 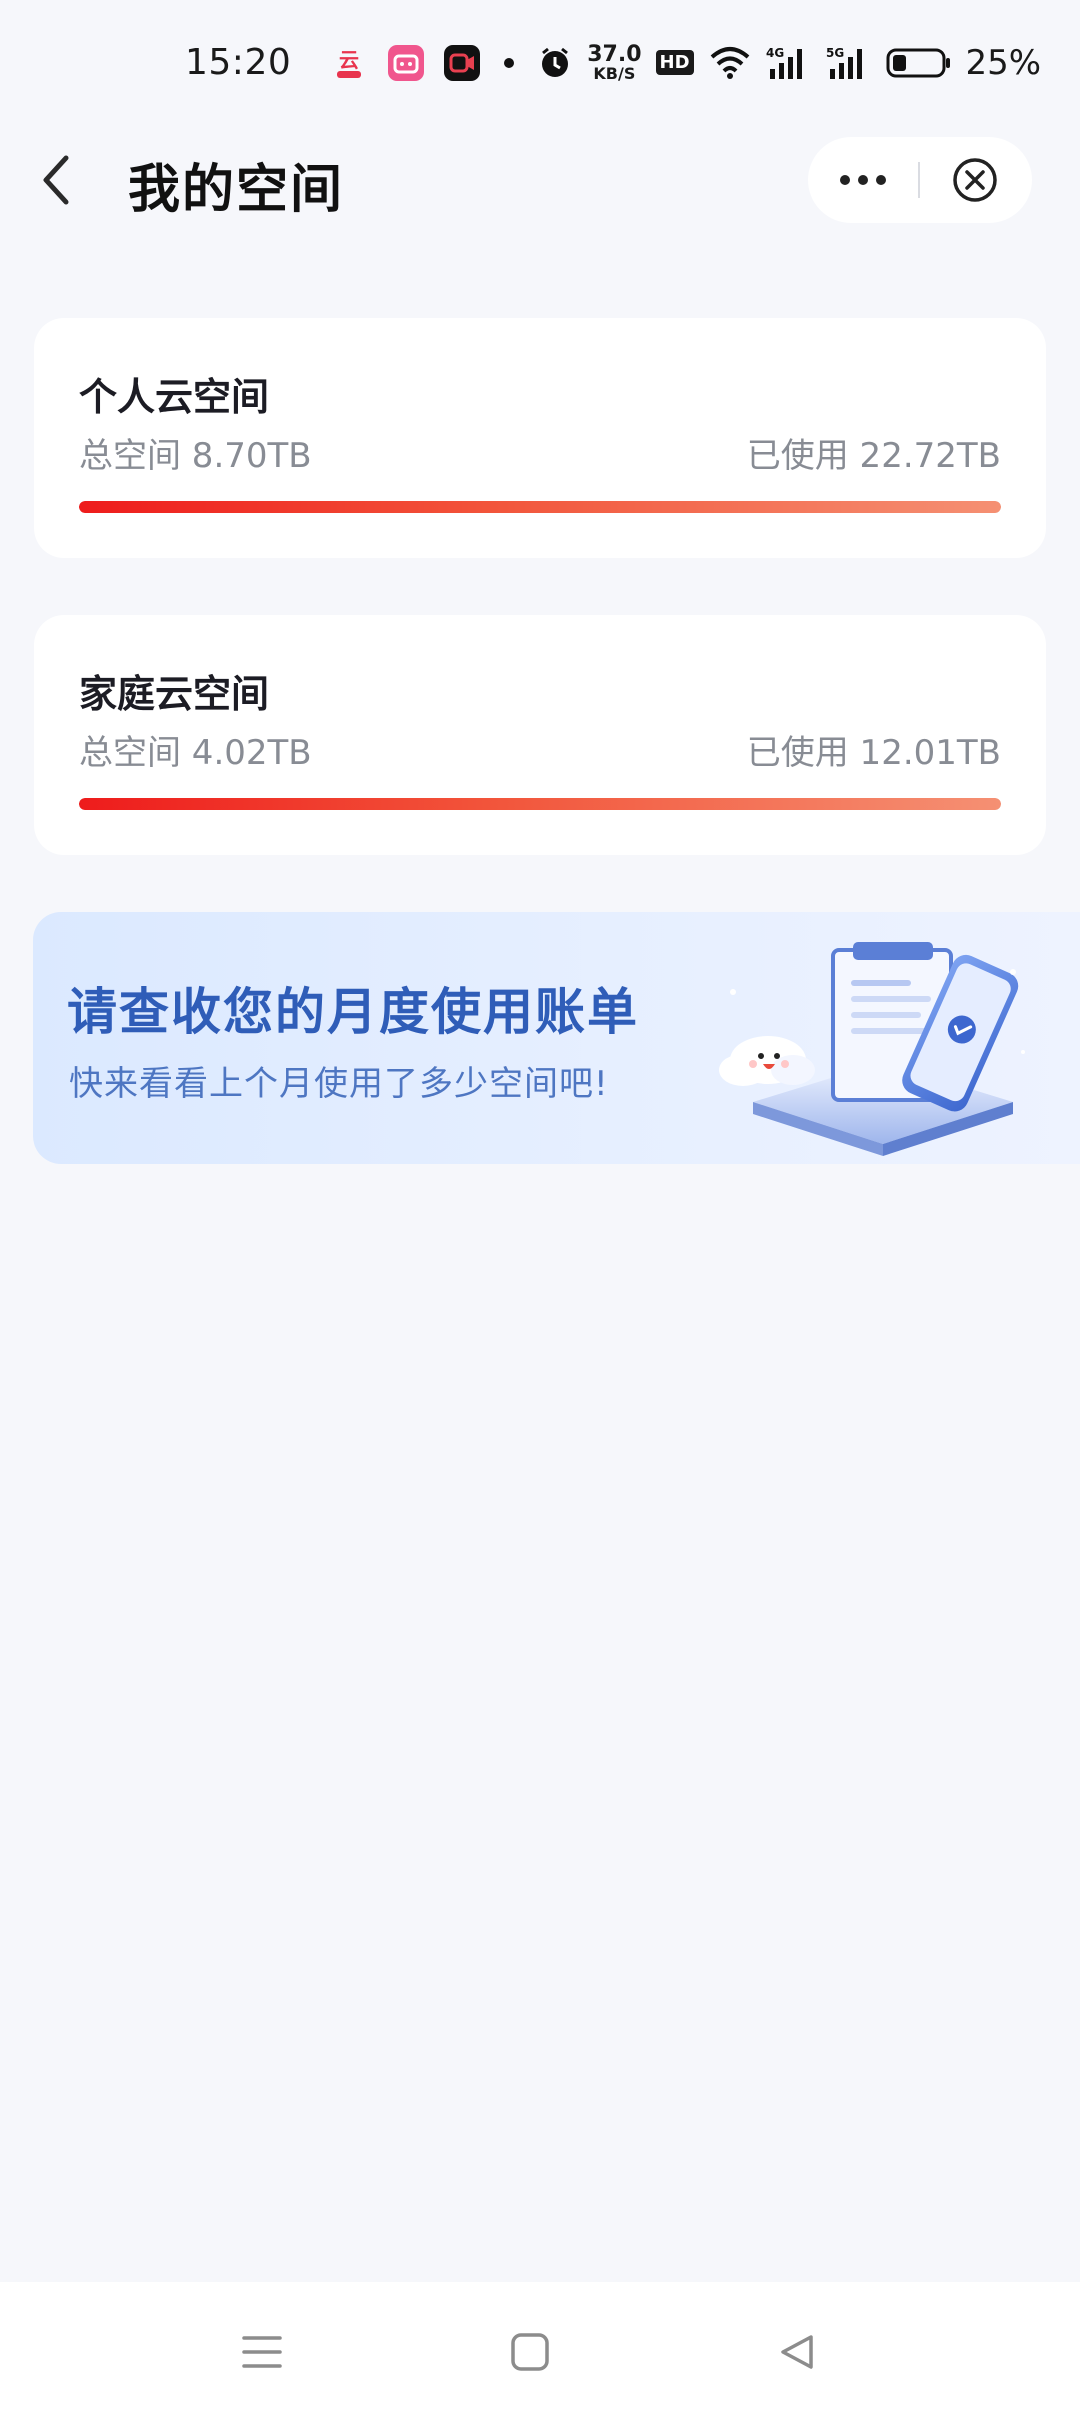 What do you see at coordinates (775, 53) in the screenshot?
I see `svg-text: 4G` at bounding box center [775, 53].